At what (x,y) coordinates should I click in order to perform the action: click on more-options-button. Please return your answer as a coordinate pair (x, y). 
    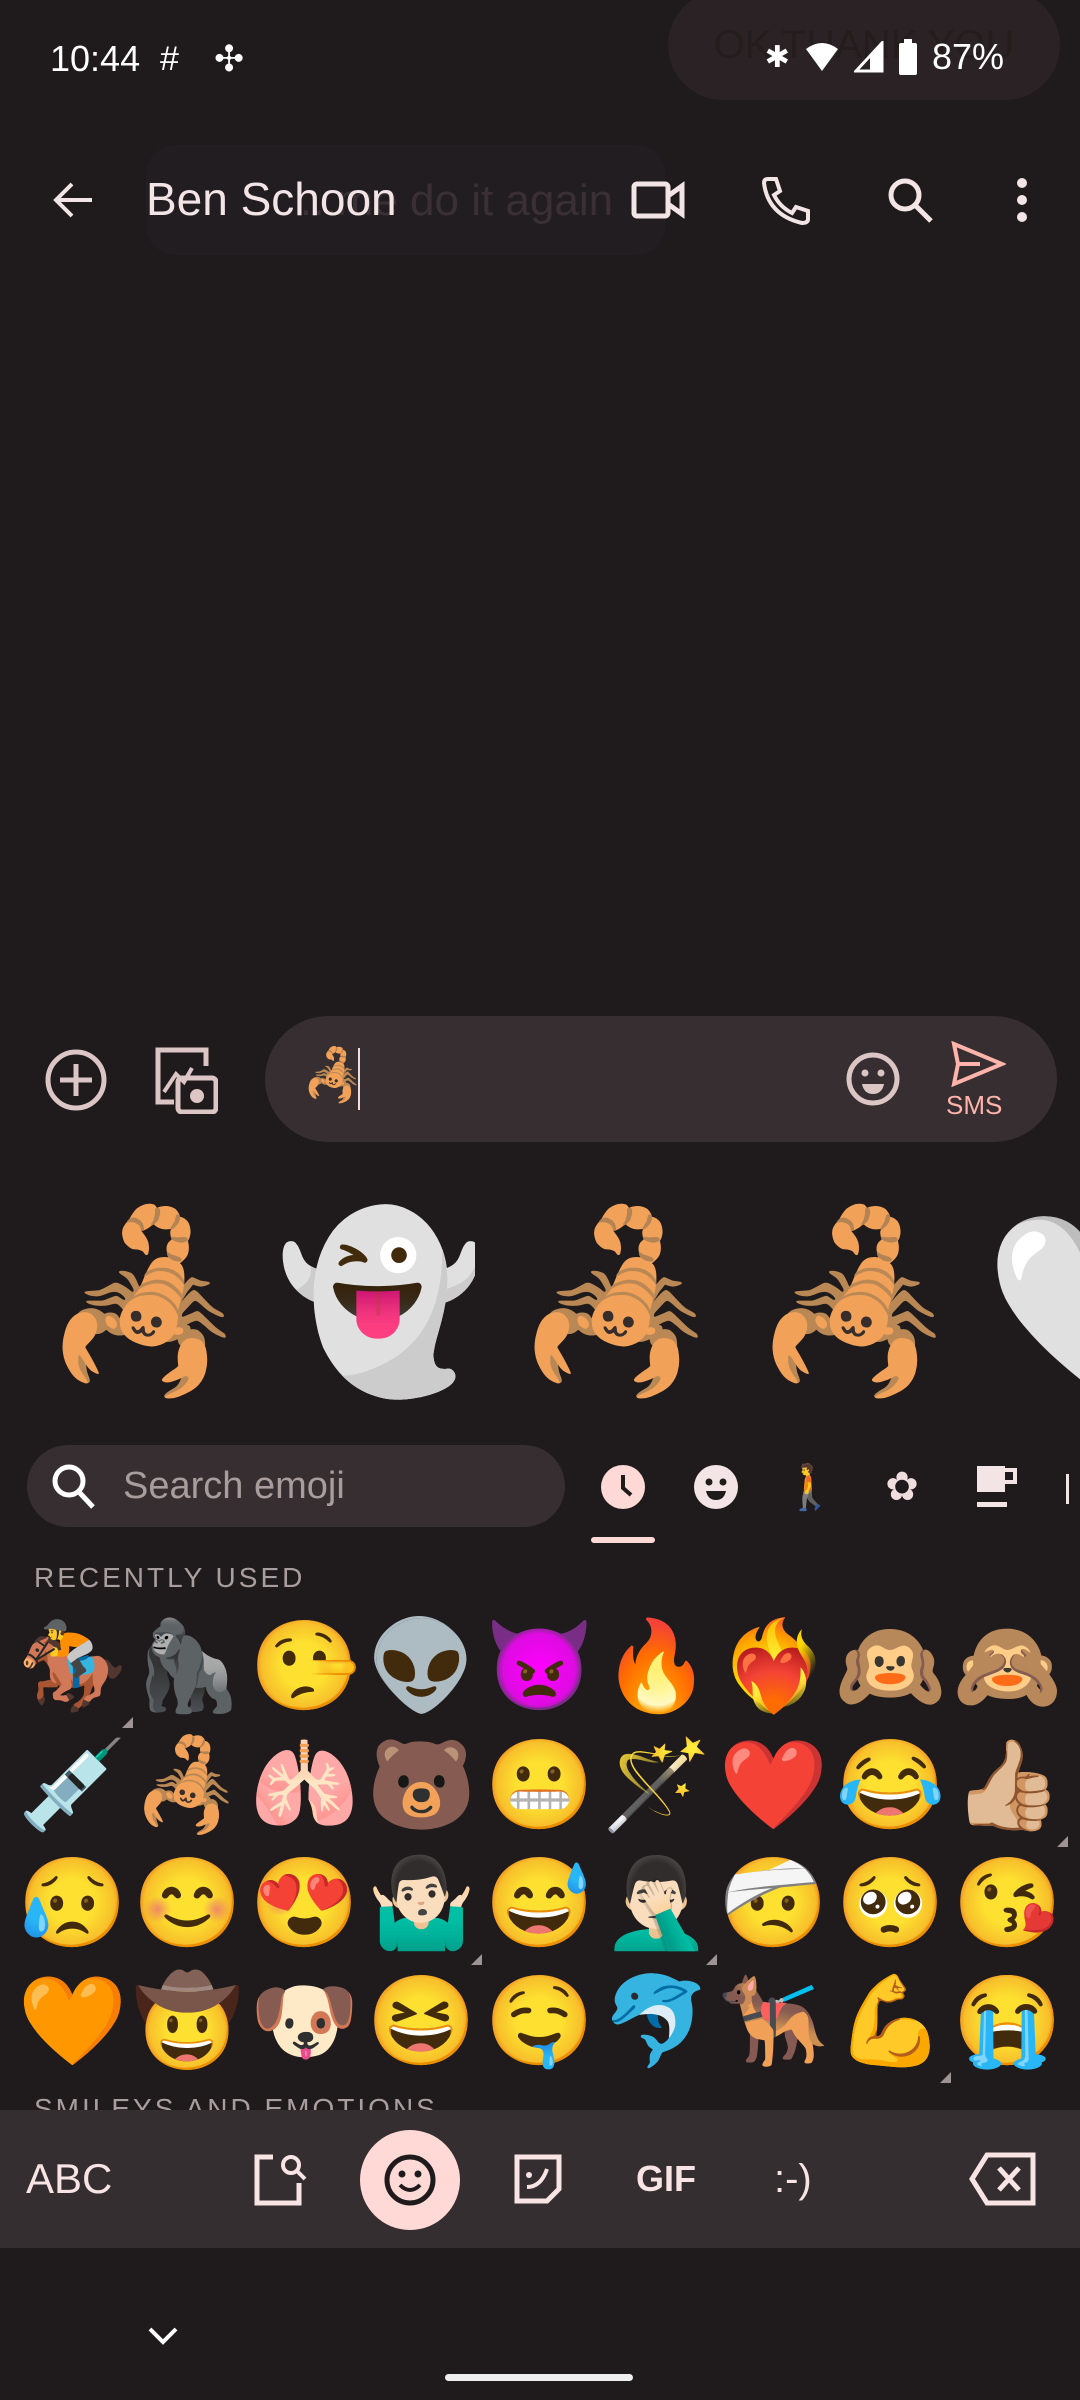
    Looking at the image, I should click on (1022, 200).